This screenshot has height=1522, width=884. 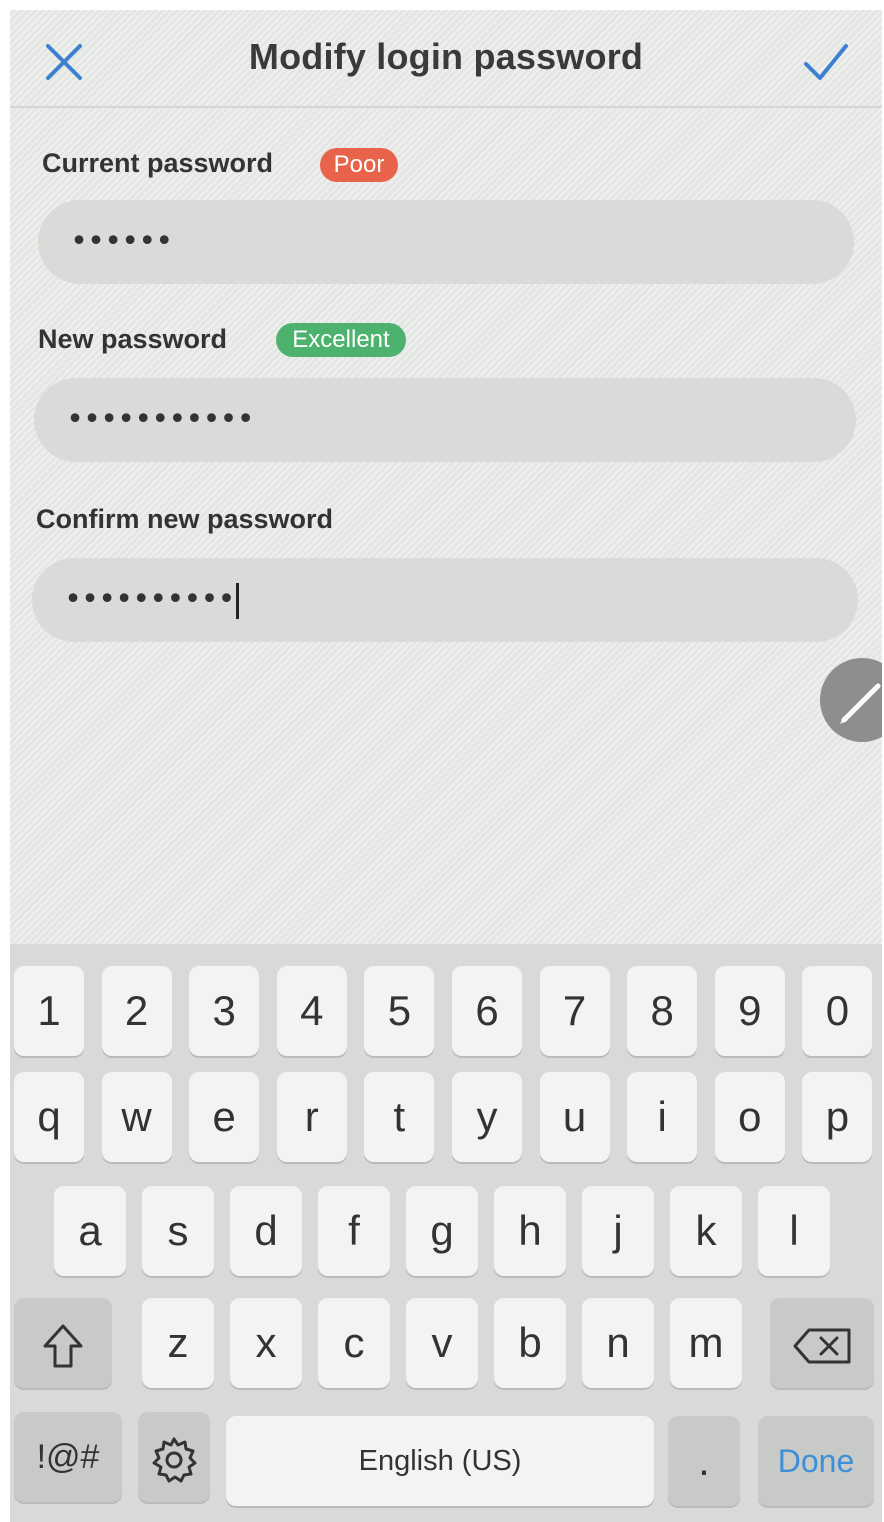 I want to click on key-g: g, so click(x=442, y=1231).